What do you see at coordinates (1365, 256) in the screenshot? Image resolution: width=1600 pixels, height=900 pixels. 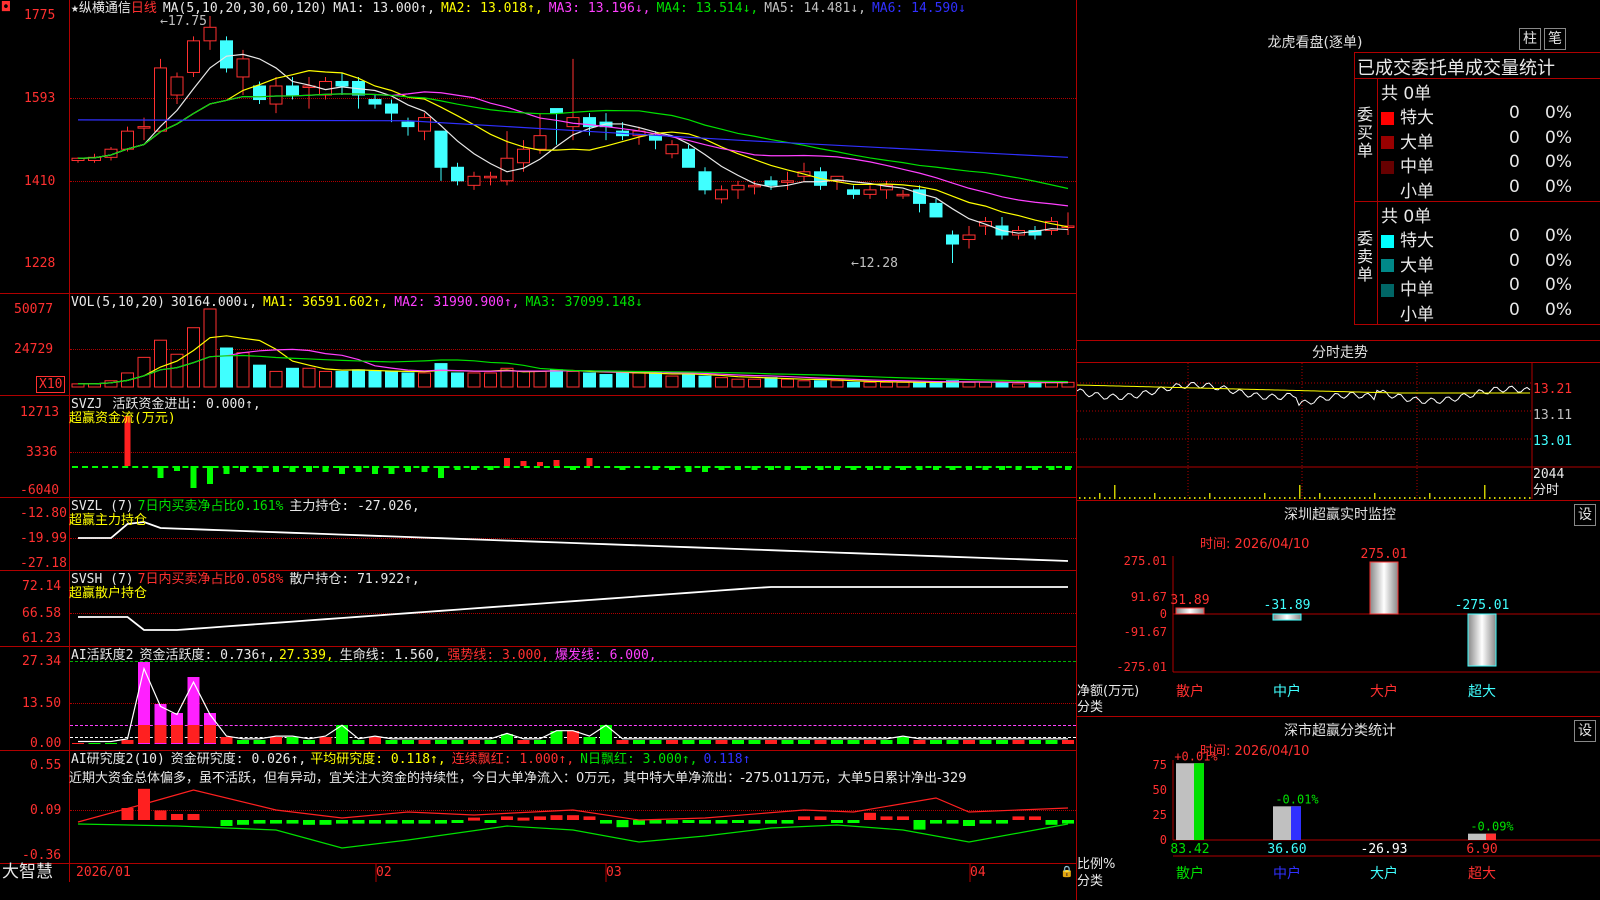 I see `sell-orders-label: 委卖单` at bounding box center [1365, 256].